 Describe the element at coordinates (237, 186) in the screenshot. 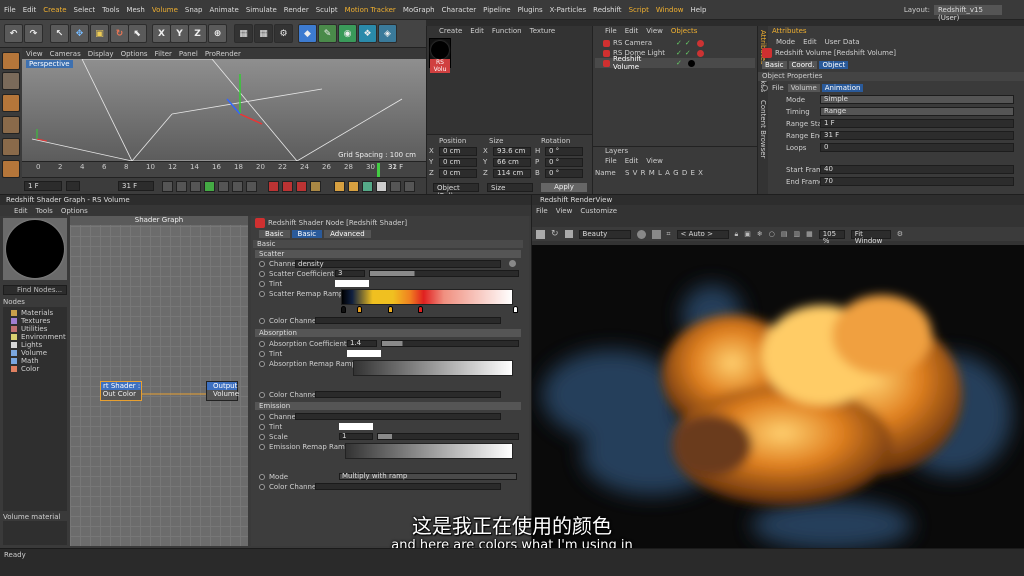

I see `next-key-icon` at that location.